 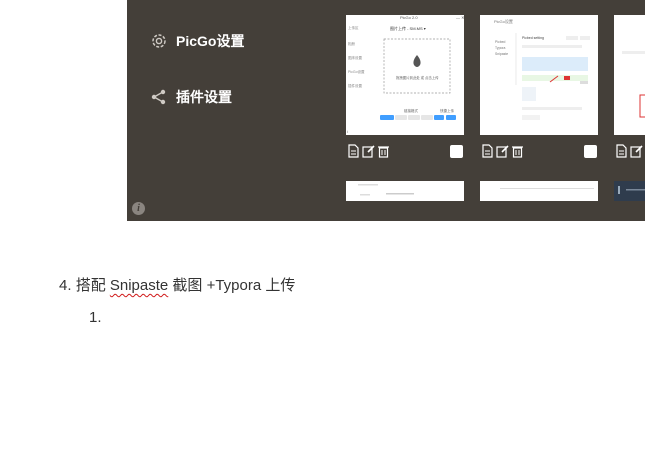 I want to click on share-icon, so click(x=158, y=97).